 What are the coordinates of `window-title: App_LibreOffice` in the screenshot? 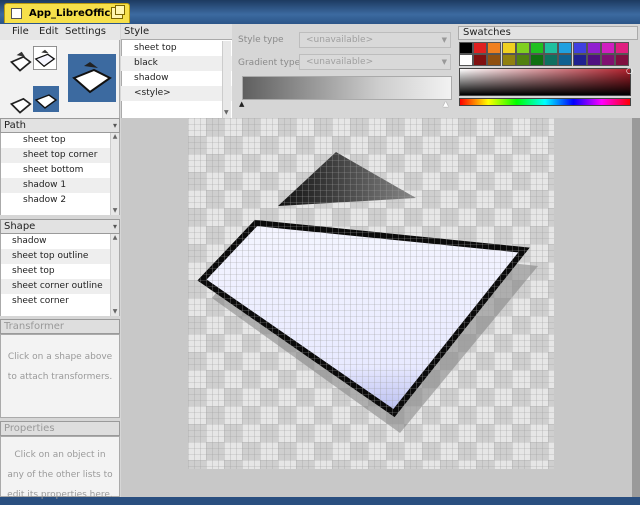 It's located at (73, 13).